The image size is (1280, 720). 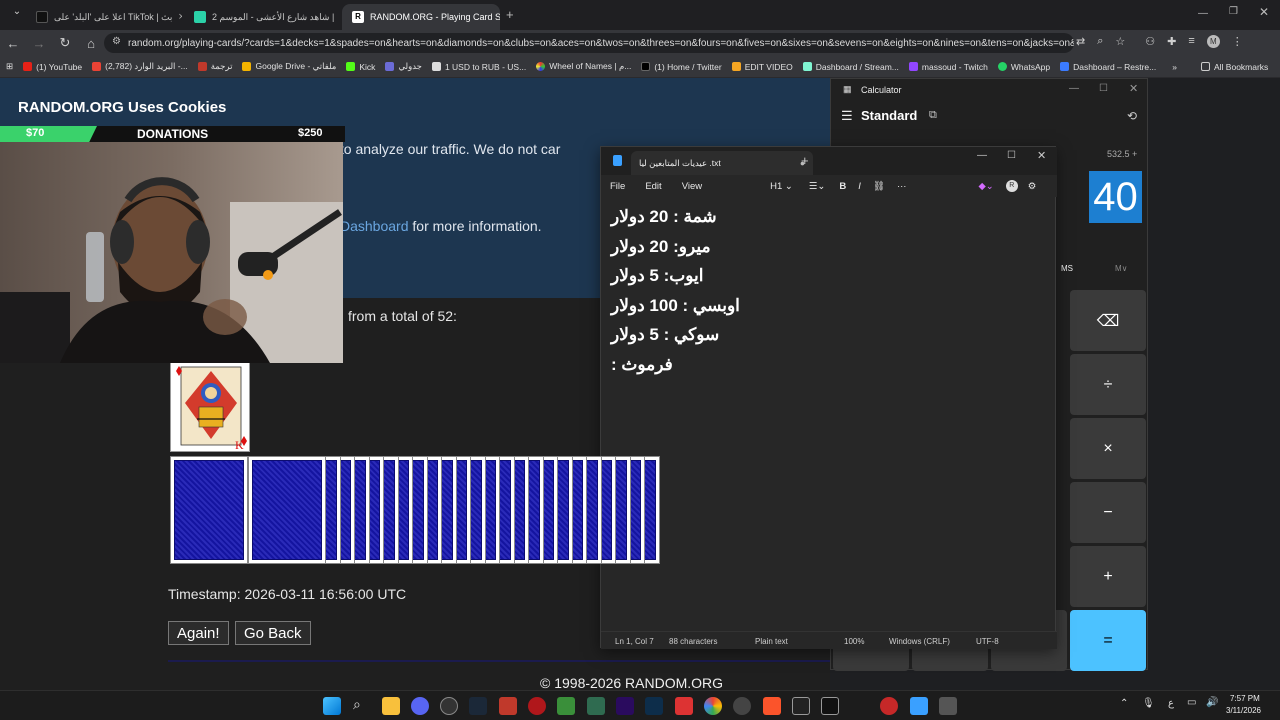 I want to click on maximize-button: ❐, so click(x=1233, y=11).